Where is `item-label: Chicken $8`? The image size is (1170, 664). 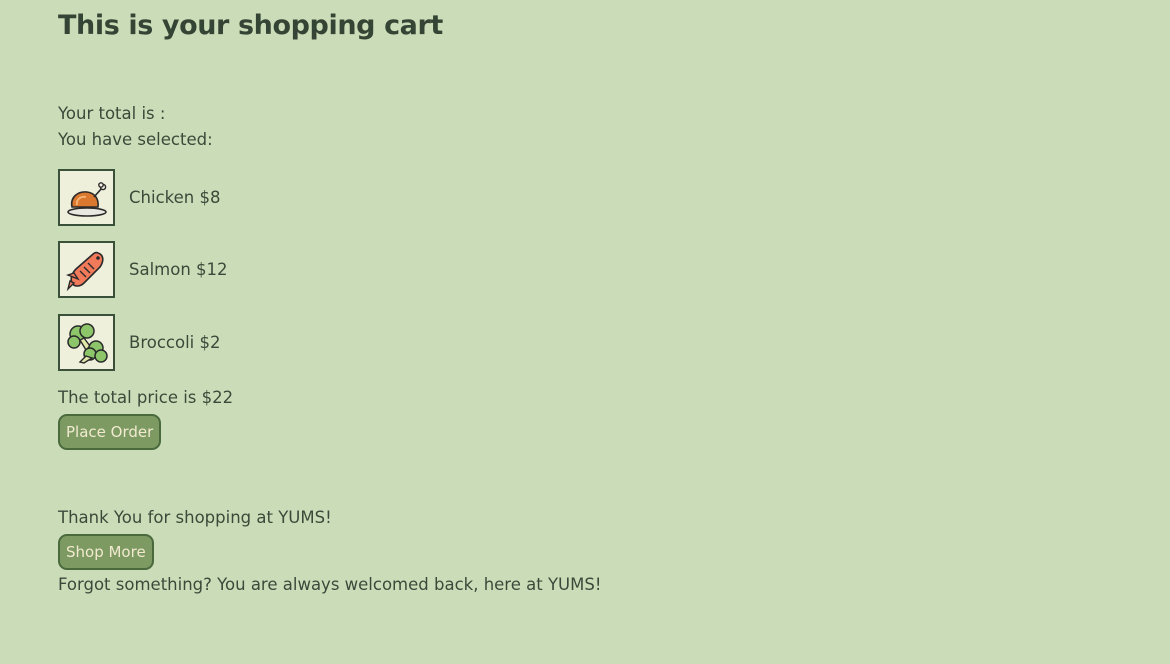 item-label: Chicken $8 is located at coordinates (175, 197).